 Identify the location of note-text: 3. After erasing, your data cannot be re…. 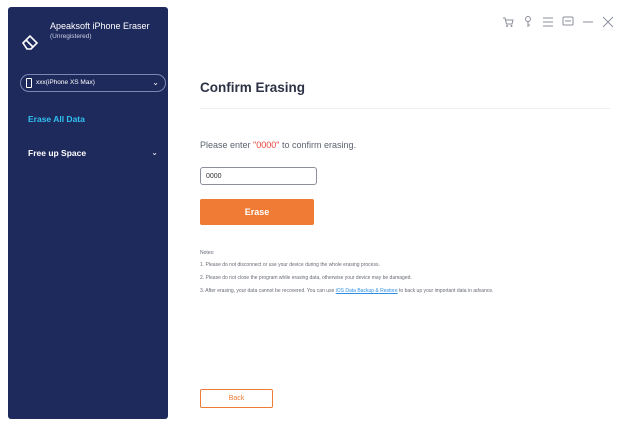
(268, 291).